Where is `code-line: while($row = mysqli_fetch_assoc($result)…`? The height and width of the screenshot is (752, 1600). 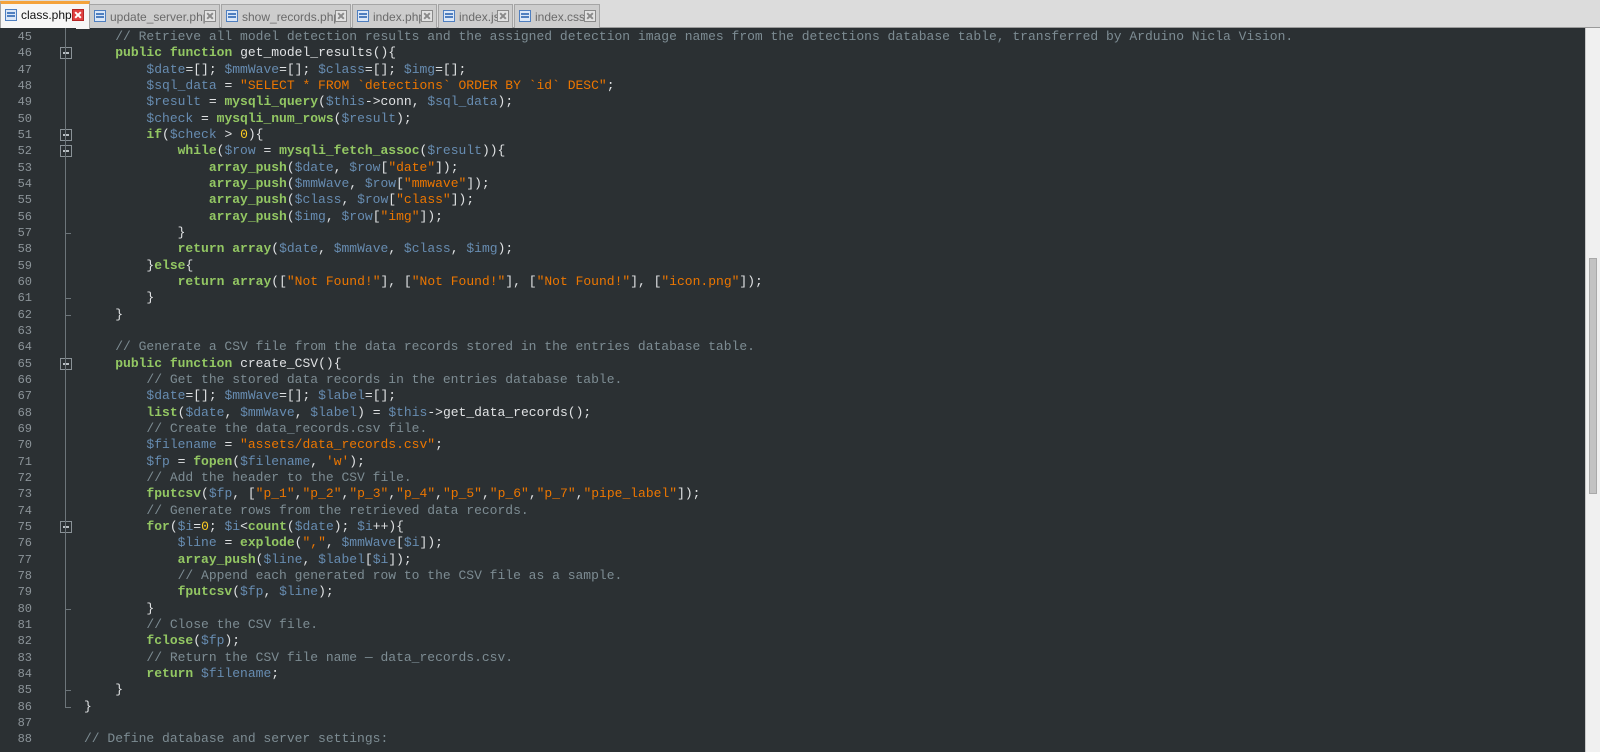
code-line: while($row = mysqli_fetch_assoc($result)… is located at coordinates (295, 151).